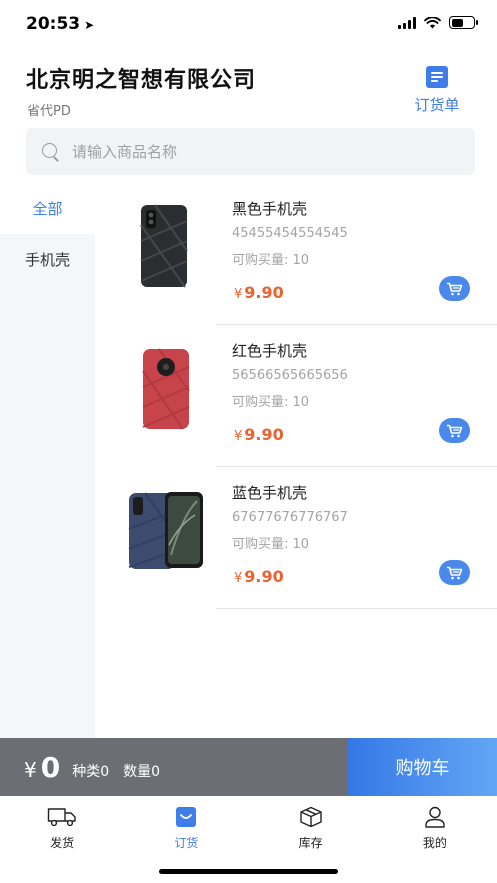 The height and width of the screenshot is (883, 497). Describe the element at coordinates (437, 105) in the screenshot. I see `order-list-label: 订货单` at that location.